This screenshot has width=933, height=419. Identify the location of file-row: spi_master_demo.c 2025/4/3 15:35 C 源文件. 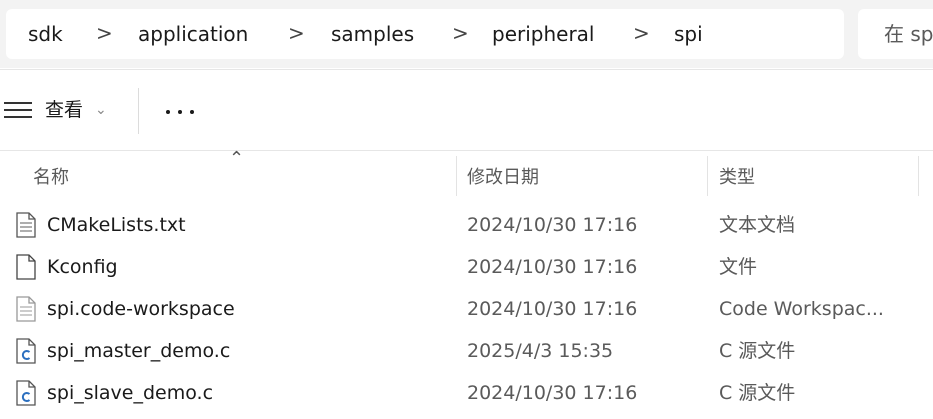
(466, 351).